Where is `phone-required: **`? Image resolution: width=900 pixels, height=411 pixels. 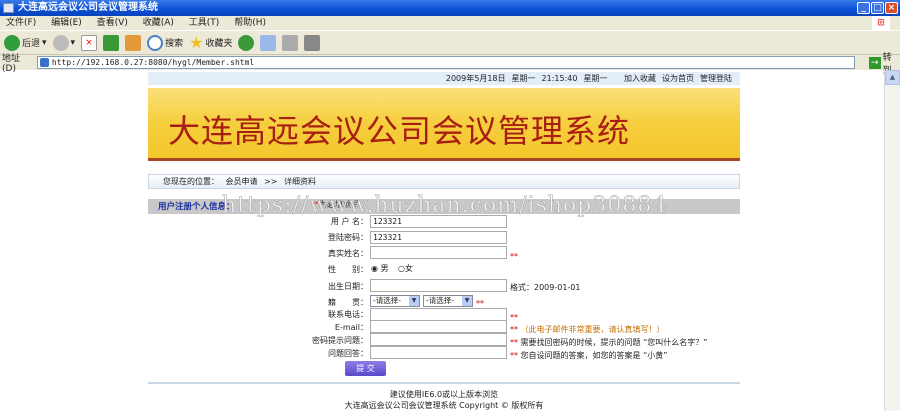 phone-required: ** is located at coordinates (514, 317).